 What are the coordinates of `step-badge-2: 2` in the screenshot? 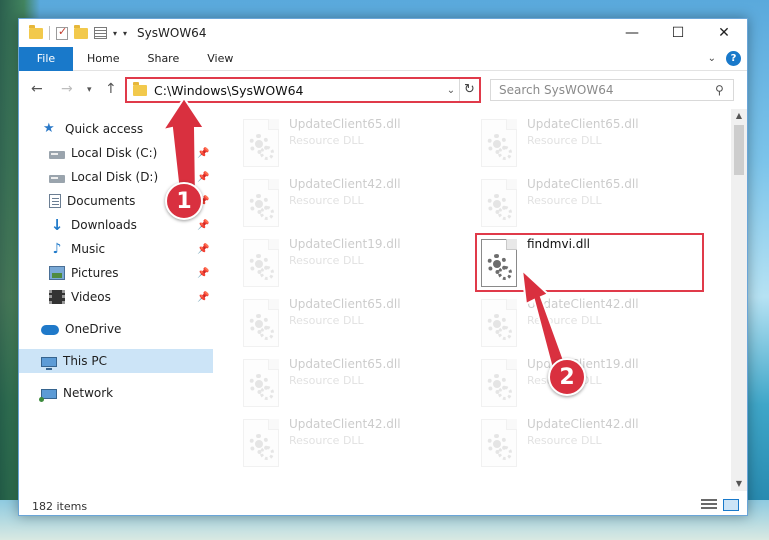 It's located at (567, 377).